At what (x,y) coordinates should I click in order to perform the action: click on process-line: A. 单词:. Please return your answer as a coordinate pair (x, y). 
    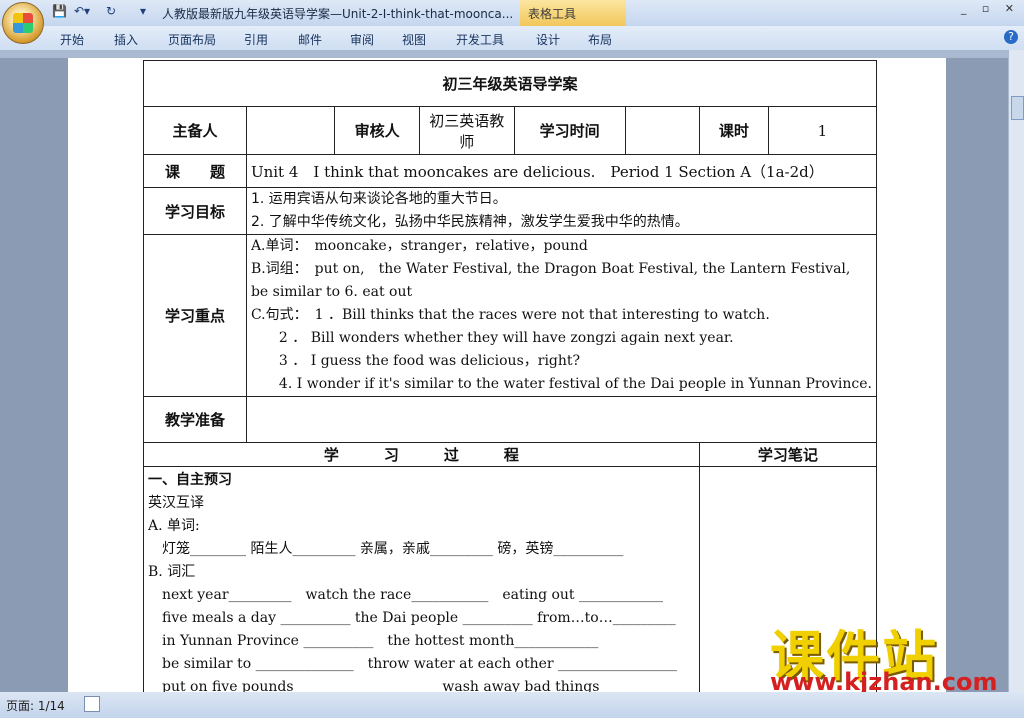
    Looking at the image, I should click on (174, 526).